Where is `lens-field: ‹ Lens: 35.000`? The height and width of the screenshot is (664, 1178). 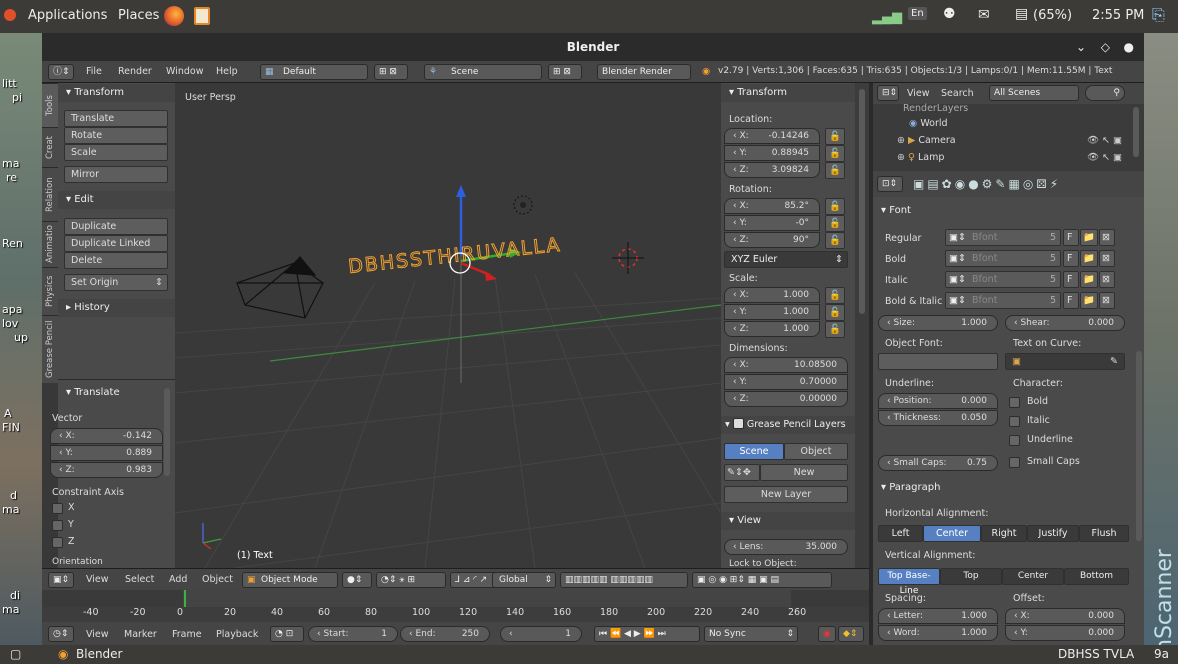
lens-field: ‹ Lens: 35.000 is located at coordinates (786, 547).